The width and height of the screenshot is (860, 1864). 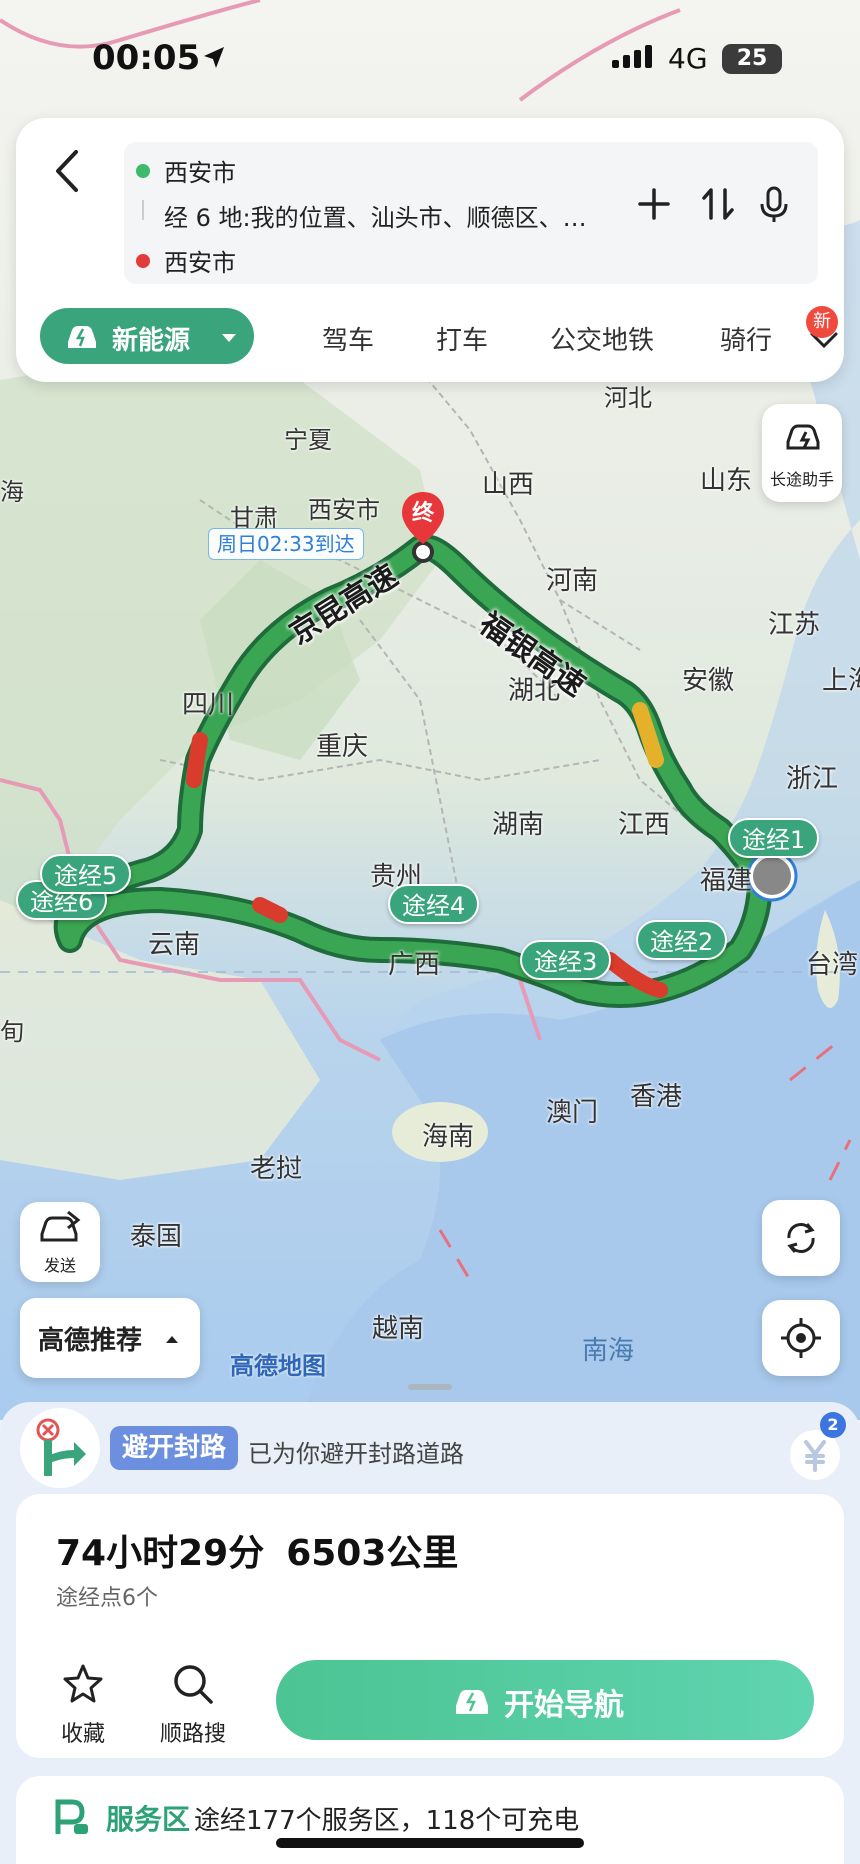 I want to click on start-dot-icon, so click(x=143, y=171).